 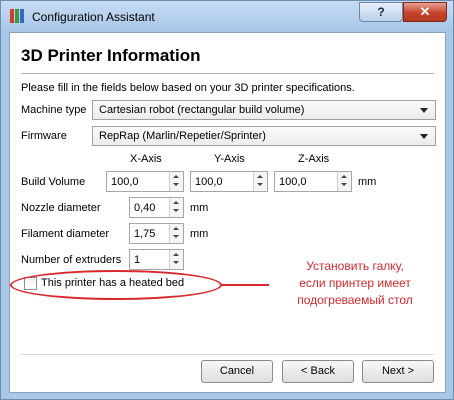 What do you see at coordinates (125, 182) in the screenshot?
I see `build-volume-x-value: 100,0` at bounding box center [125, 182].